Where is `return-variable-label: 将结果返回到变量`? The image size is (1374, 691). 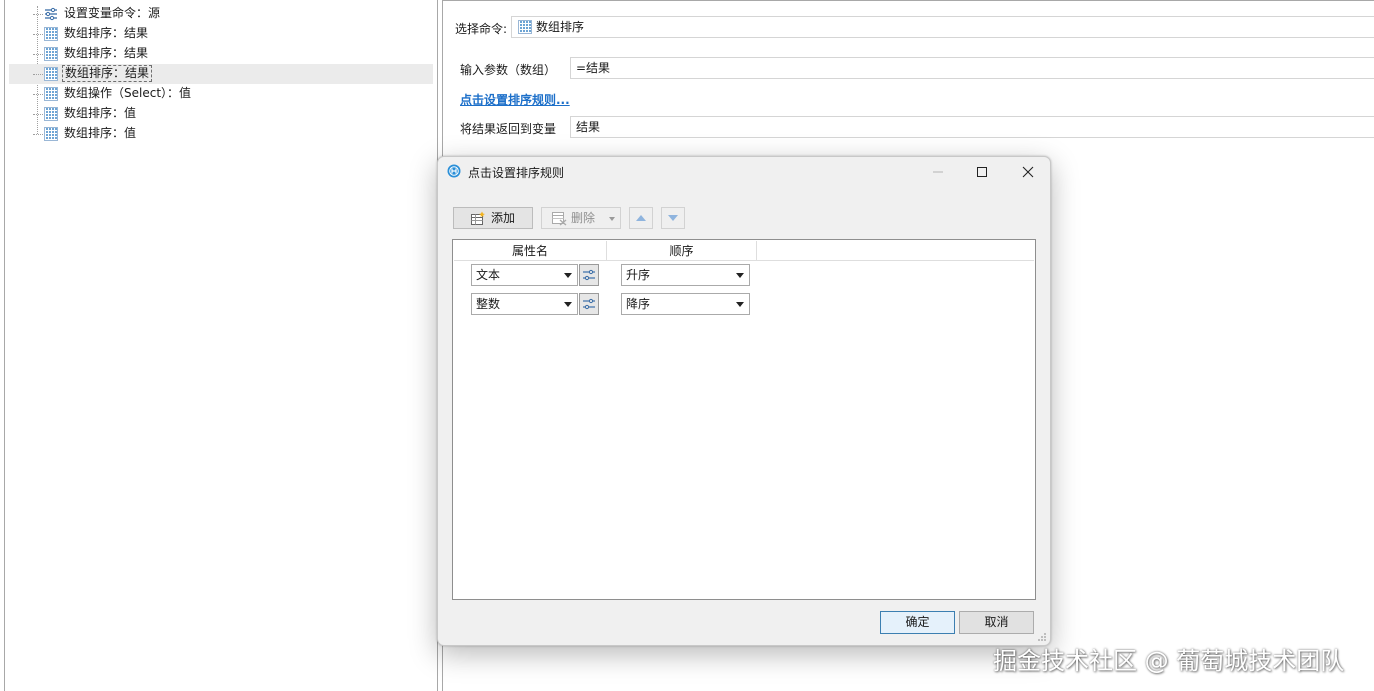
return-variable-label: 将结果返回到变量 is located at coordinates (508, 129).